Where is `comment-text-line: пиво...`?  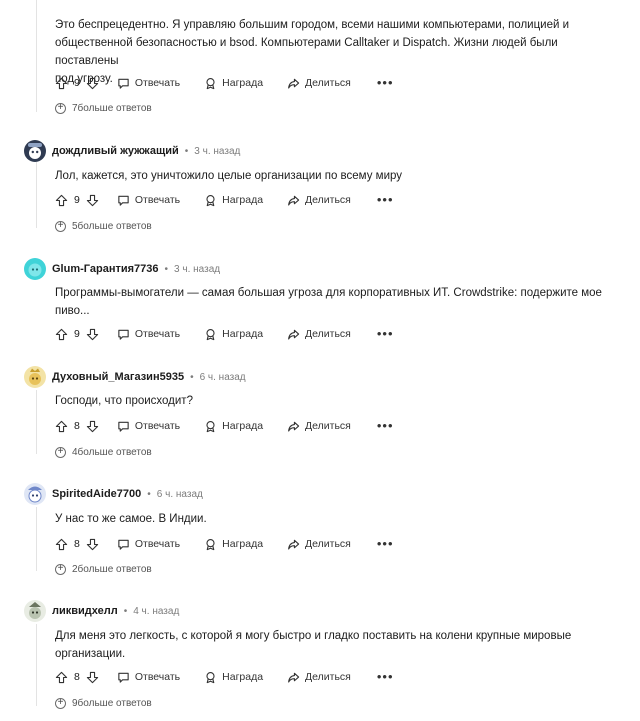
comment-text-line: пиво... is located at coordinates (72, 311).